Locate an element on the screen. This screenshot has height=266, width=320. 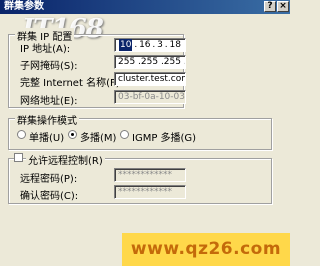
confirm-password-input: ************ is located at coordinates (150, 192).